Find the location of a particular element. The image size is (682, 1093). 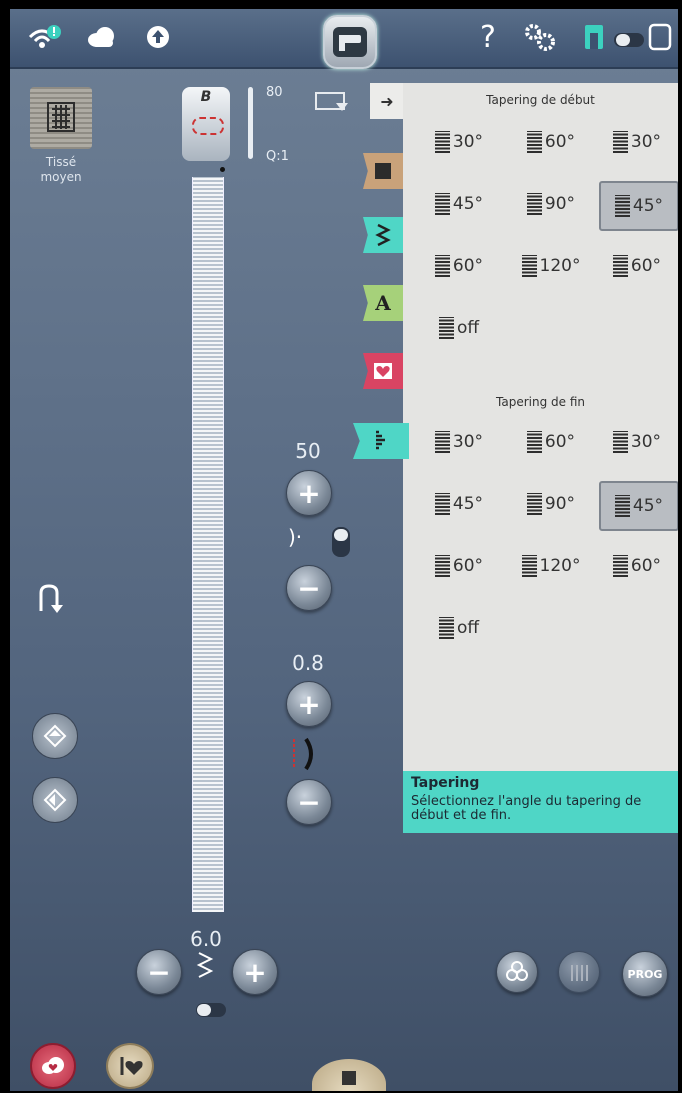

needle-heart-button is located at coordinates (130, 1066).